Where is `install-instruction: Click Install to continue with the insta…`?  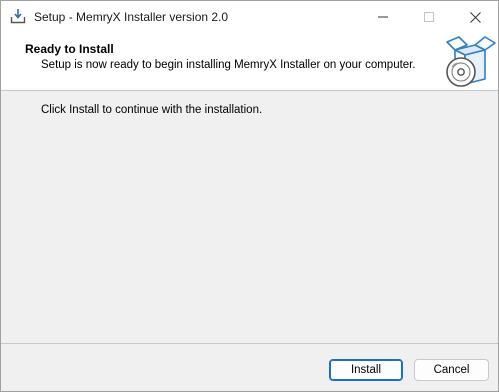
install-instruction: Click Install to continue with the insta… is located at coordinates (152, 110).